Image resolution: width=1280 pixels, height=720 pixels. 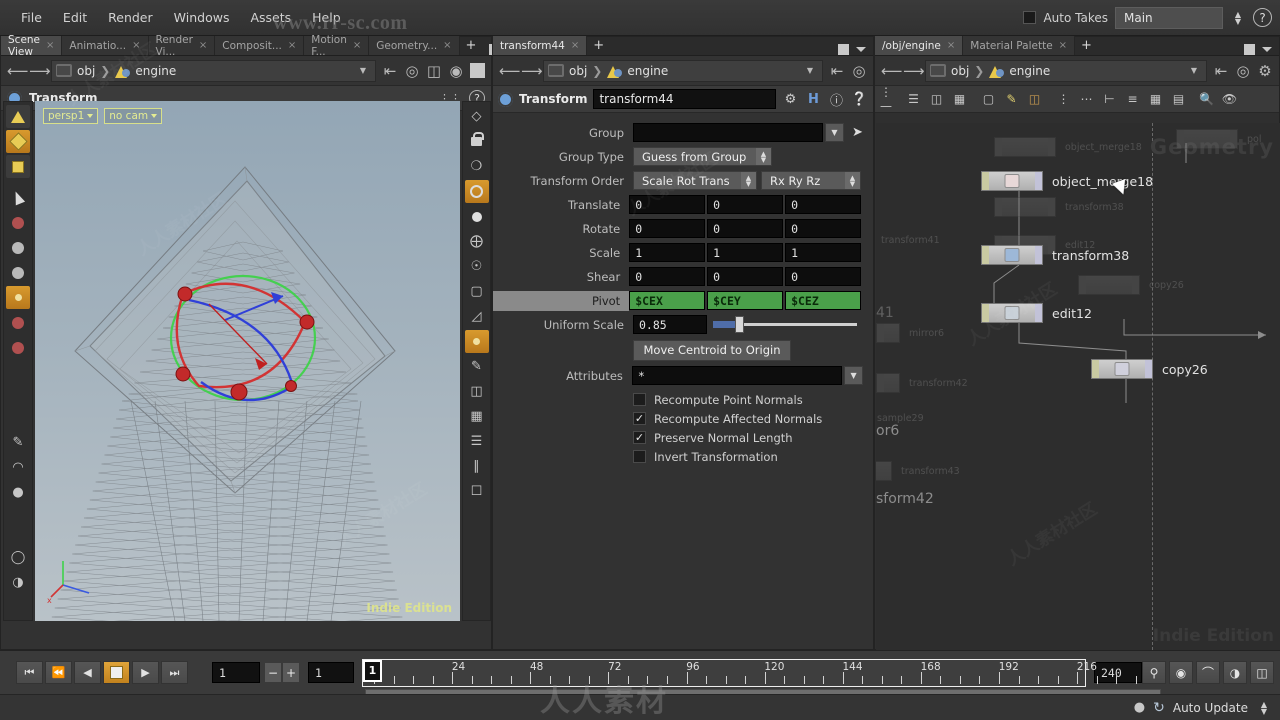 I want to click on notes-icon: ✎, so click(x=1011, y=99).